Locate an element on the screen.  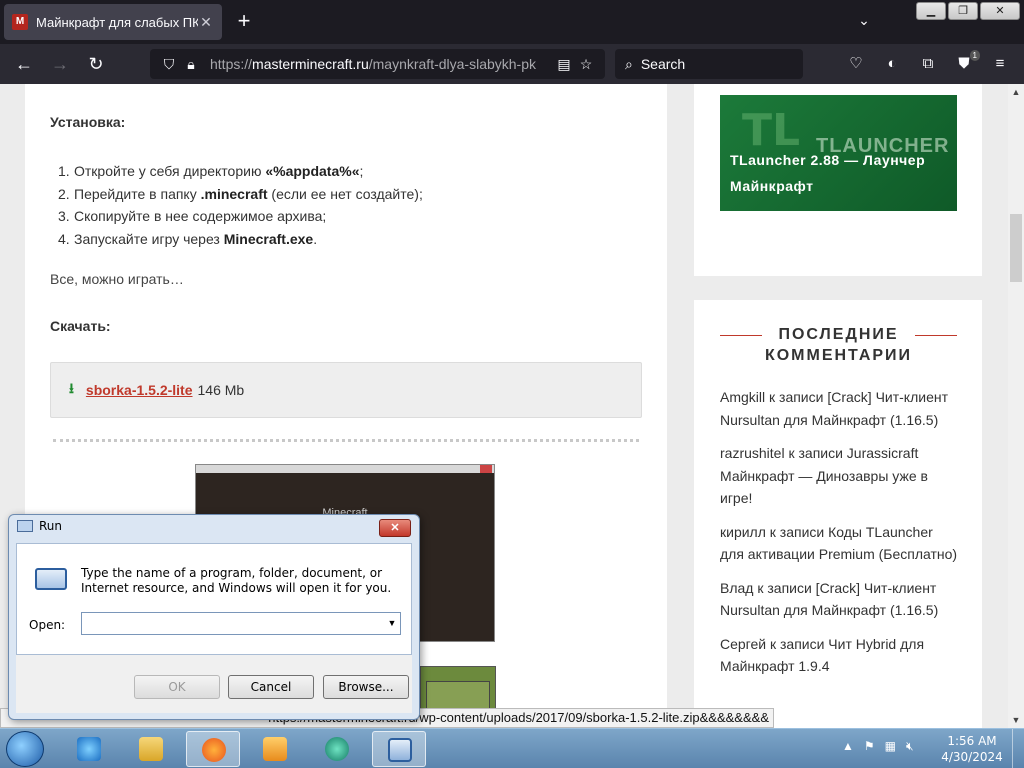
scroll-up-arrow-icon: ▲ is located at coordinates (1016, 92).